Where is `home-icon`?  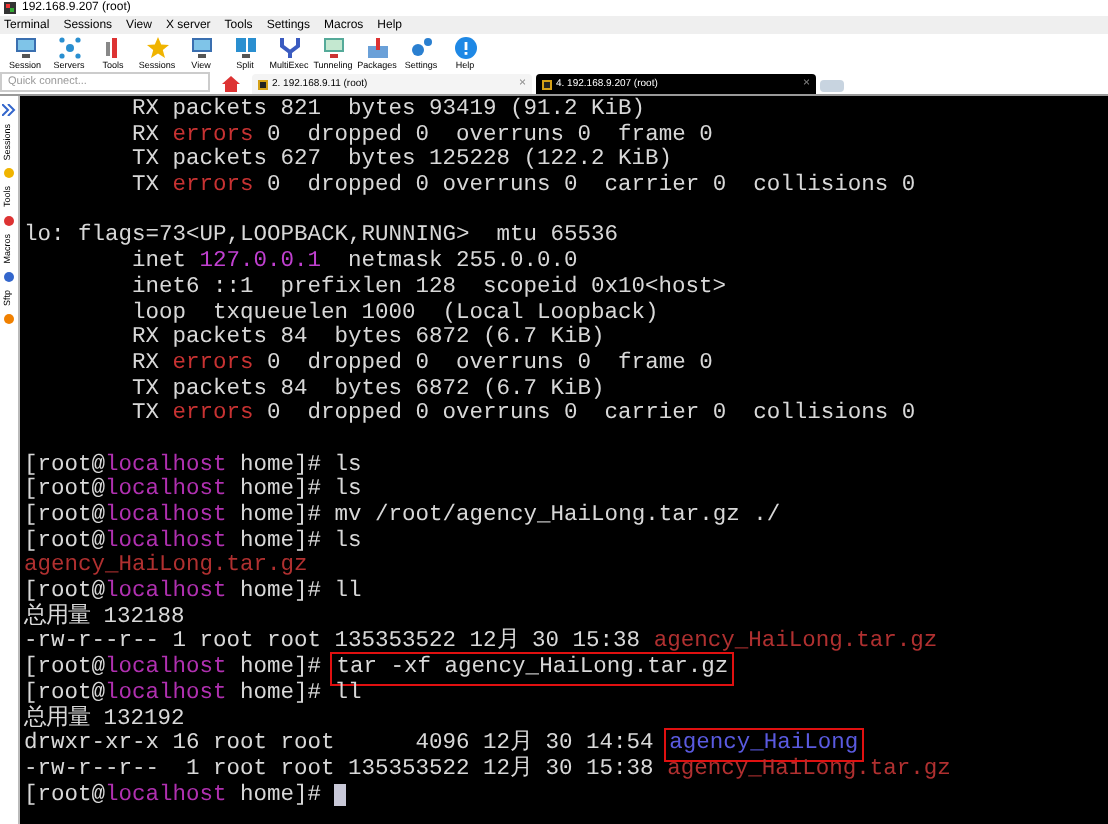
home-icon is located at coordinates (231, 84).